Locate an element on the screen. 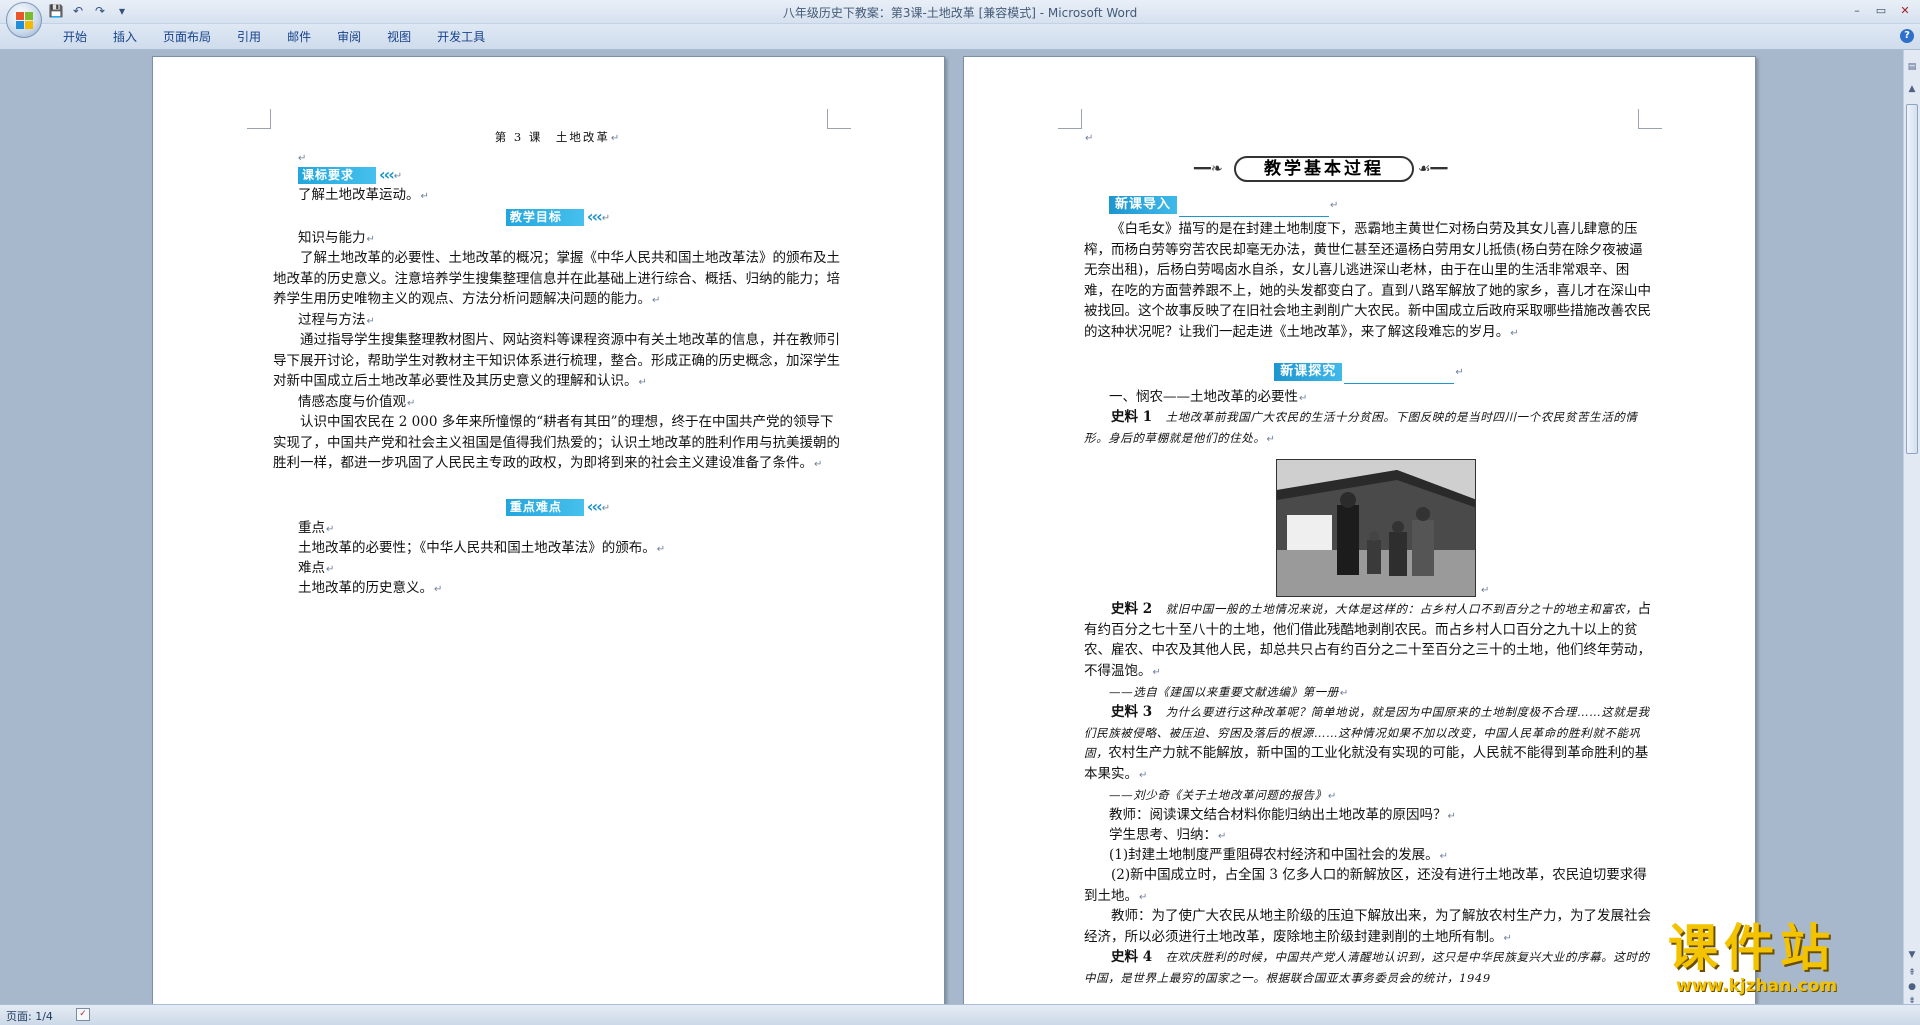  tab-review: 审阅 is located at coordinates (349, 37).